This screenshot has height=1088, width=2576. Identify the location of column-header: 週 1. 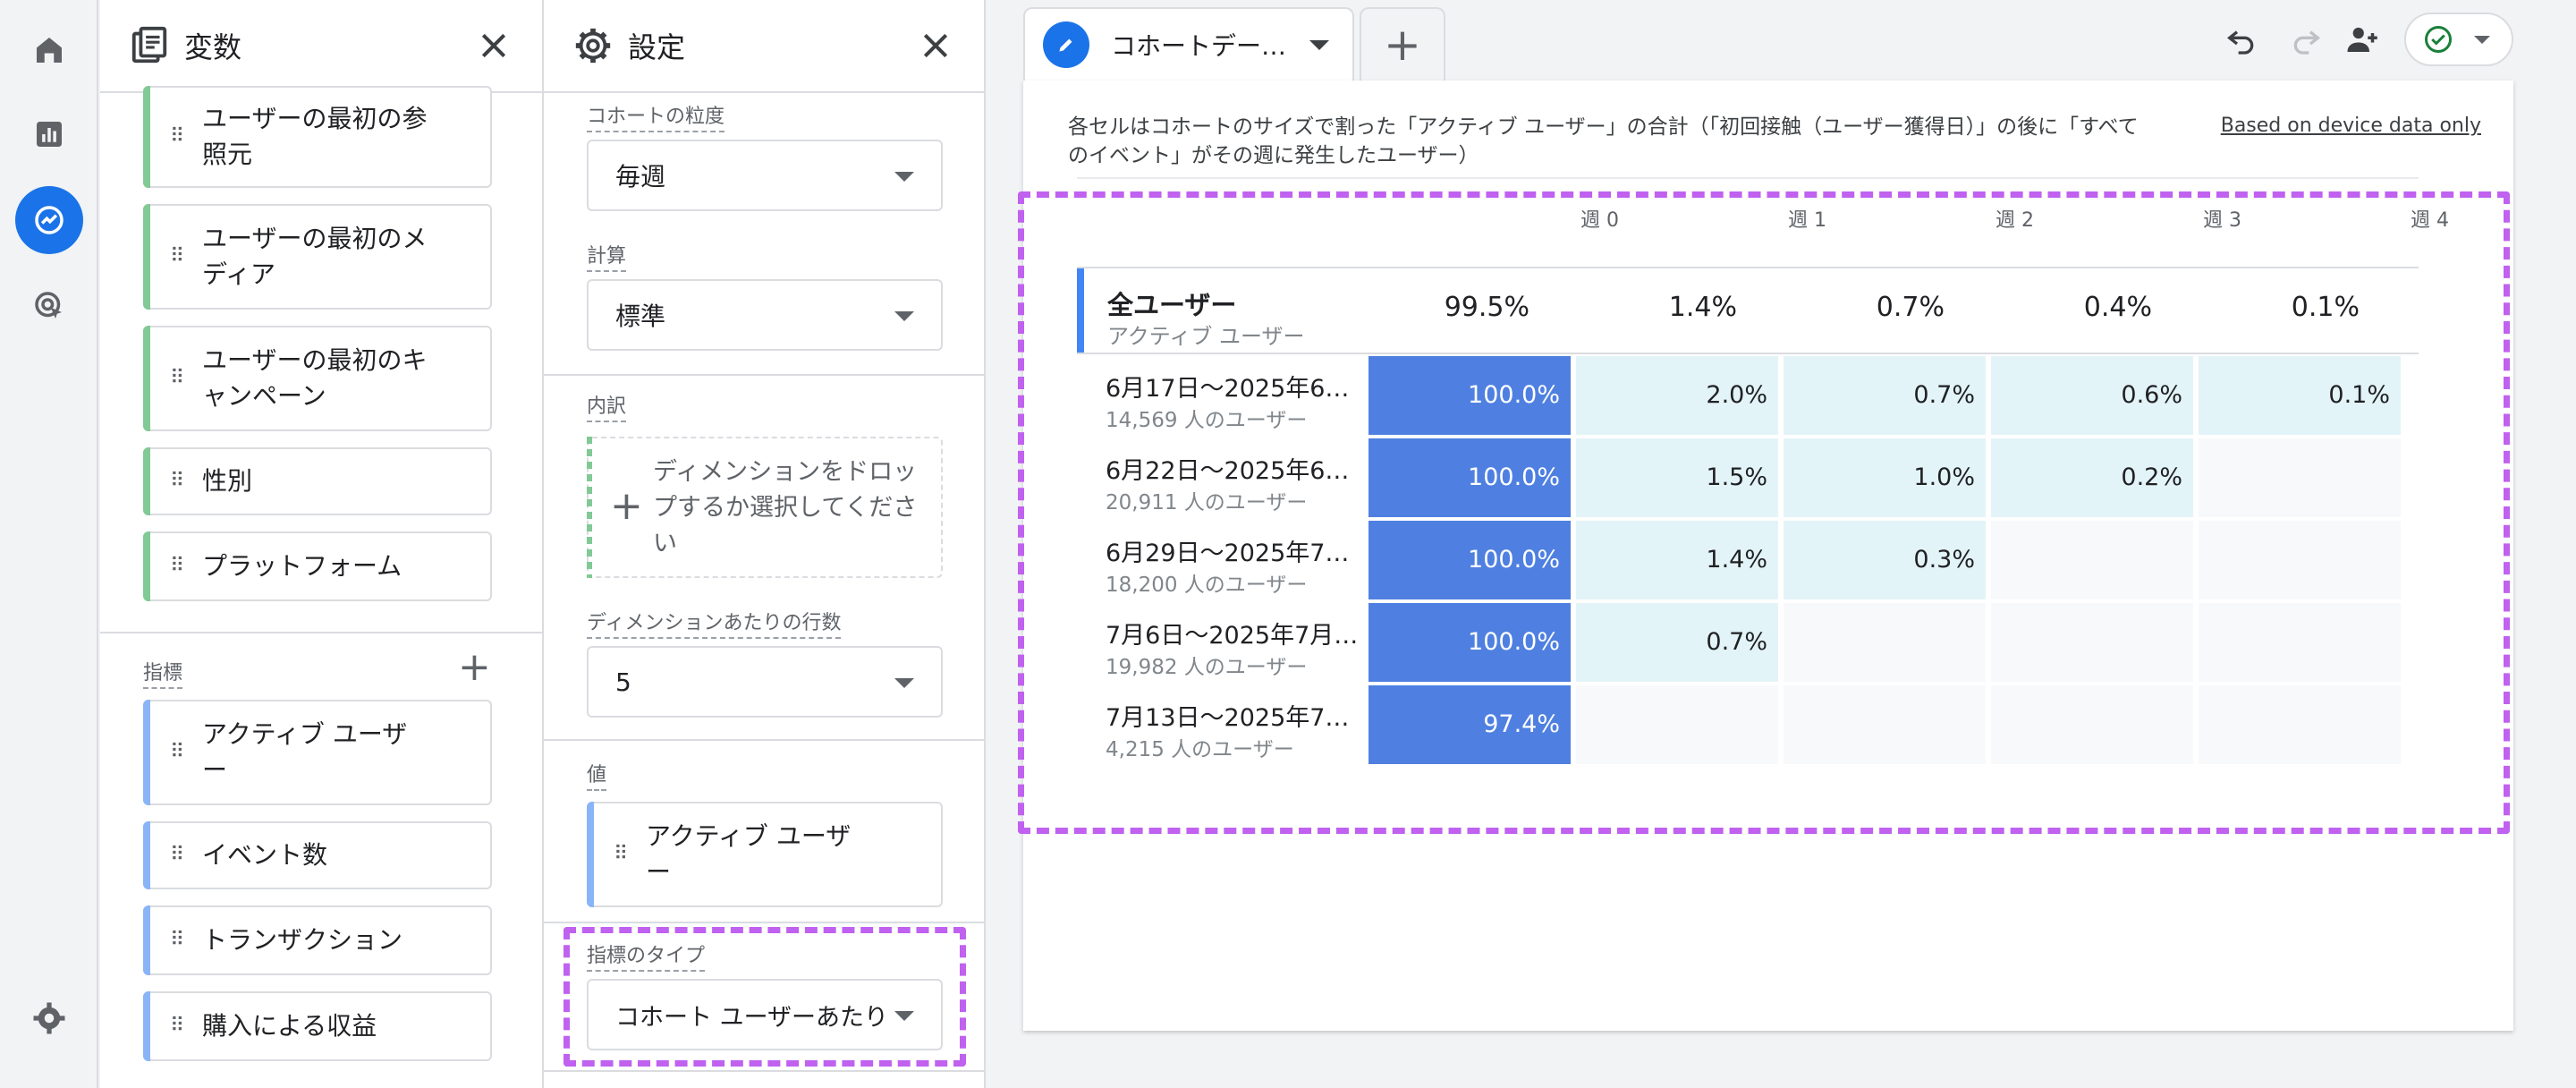
(1807, 220).